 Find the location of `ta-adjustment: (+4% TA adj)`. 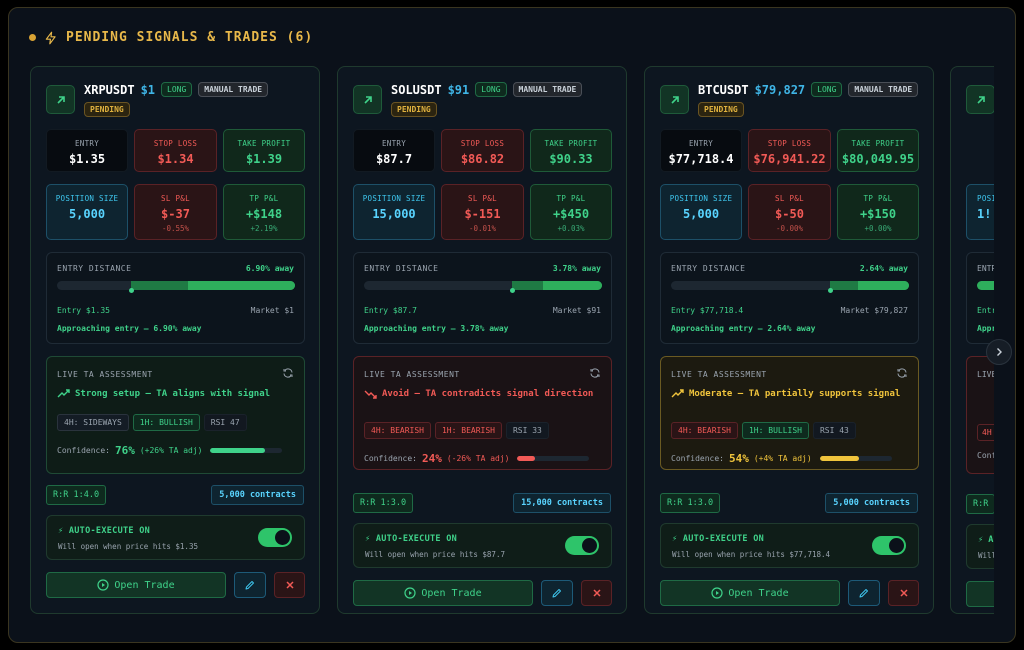

ta-adjustment: (+4% TA adj) is located at coordinates (782, 458).